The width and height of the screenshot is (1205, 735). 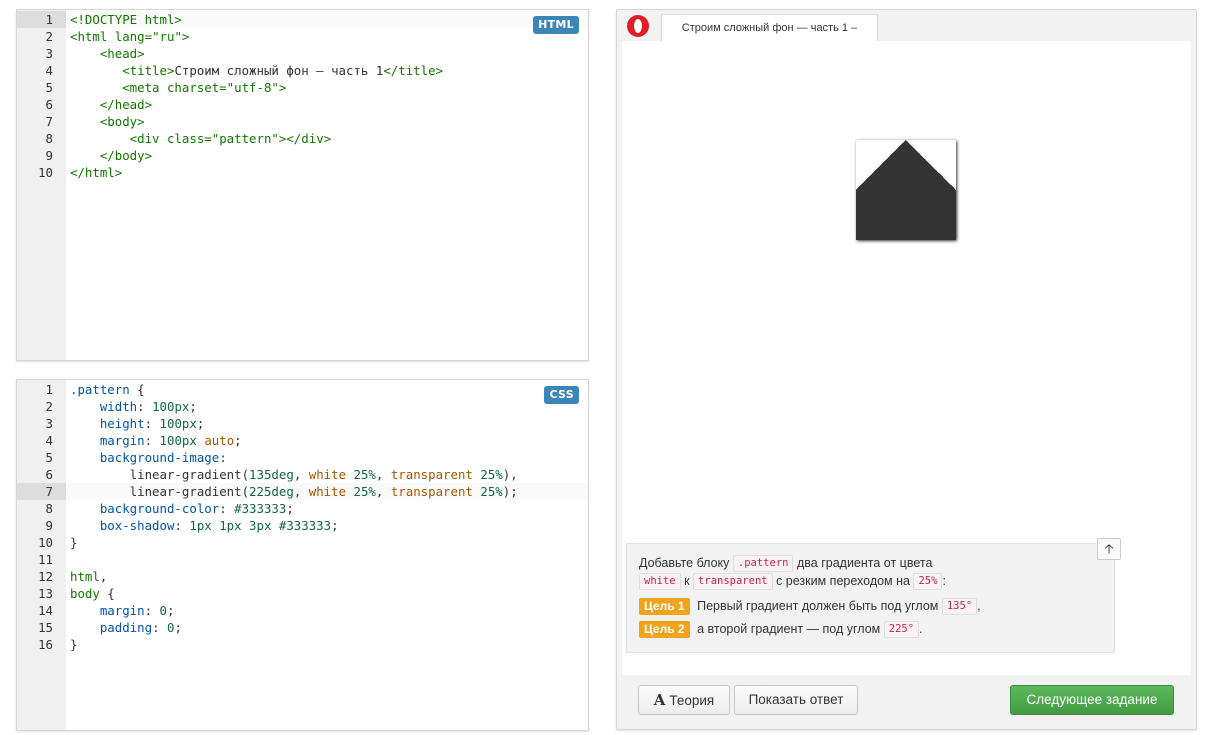 I want to click on task-text: с резким переходом на, so click(x=843, y=581).